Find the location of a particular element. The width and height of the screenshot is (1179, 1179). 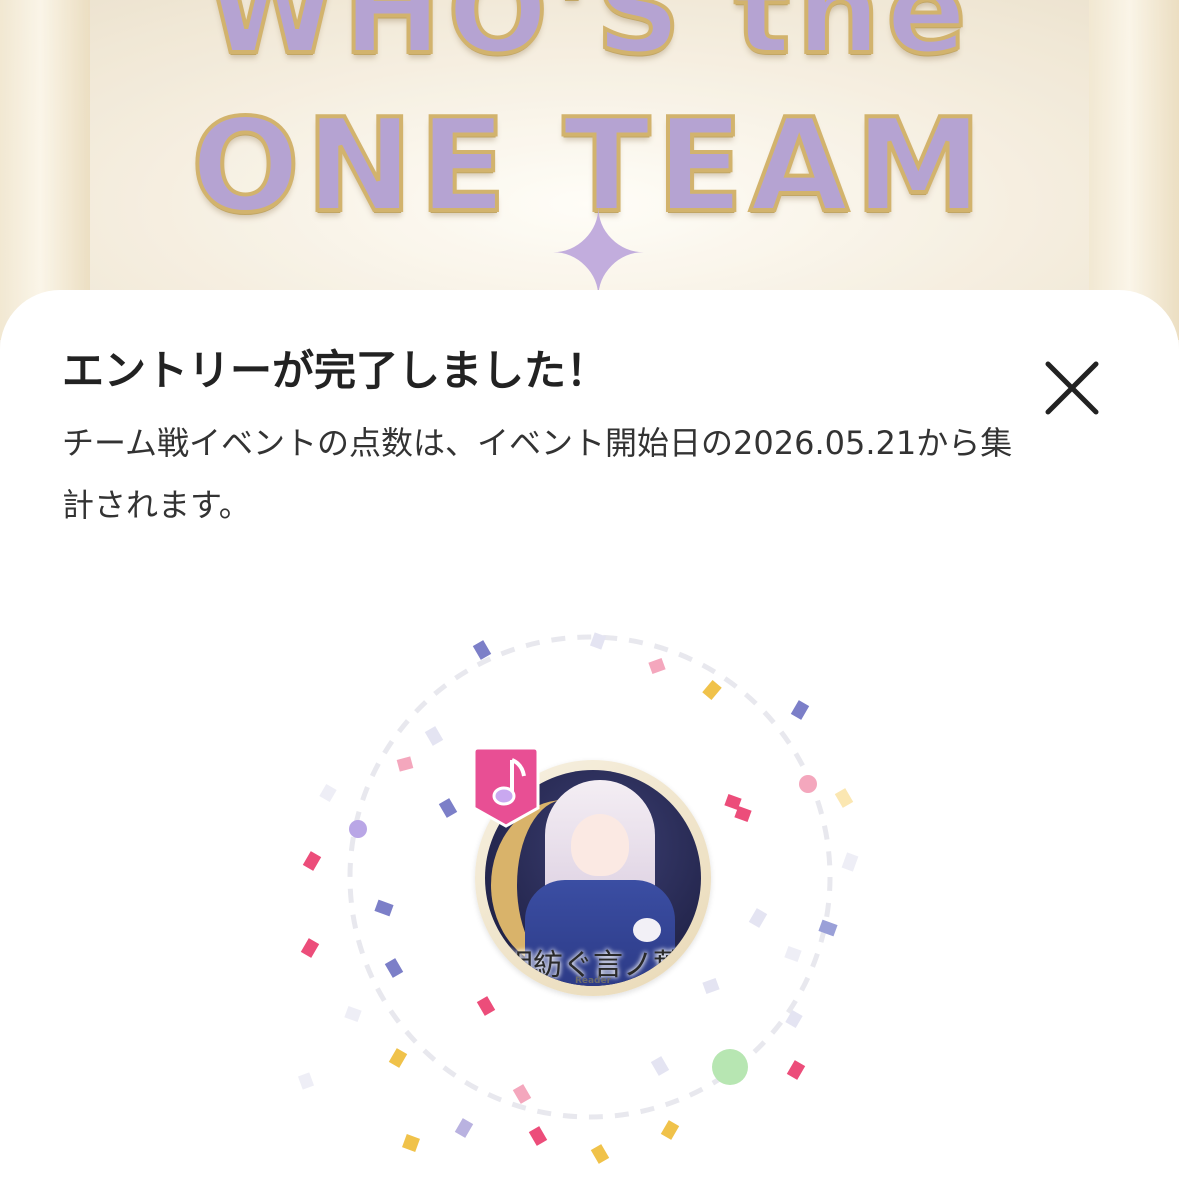

character-face is located at coordinates (600, 845).